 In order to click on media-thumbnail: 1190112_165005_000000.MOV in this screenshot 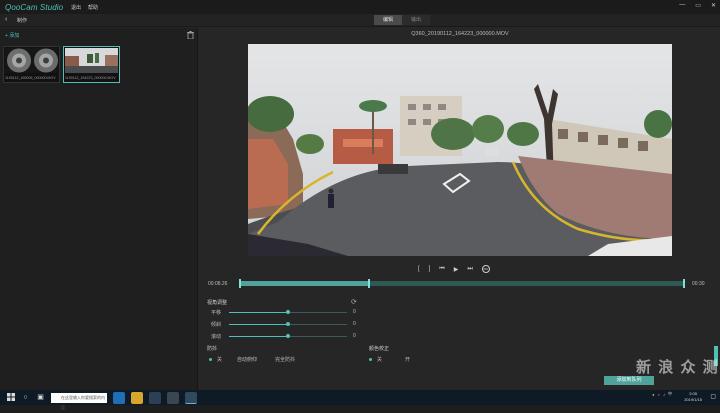, I will do `click(31, 64)`.